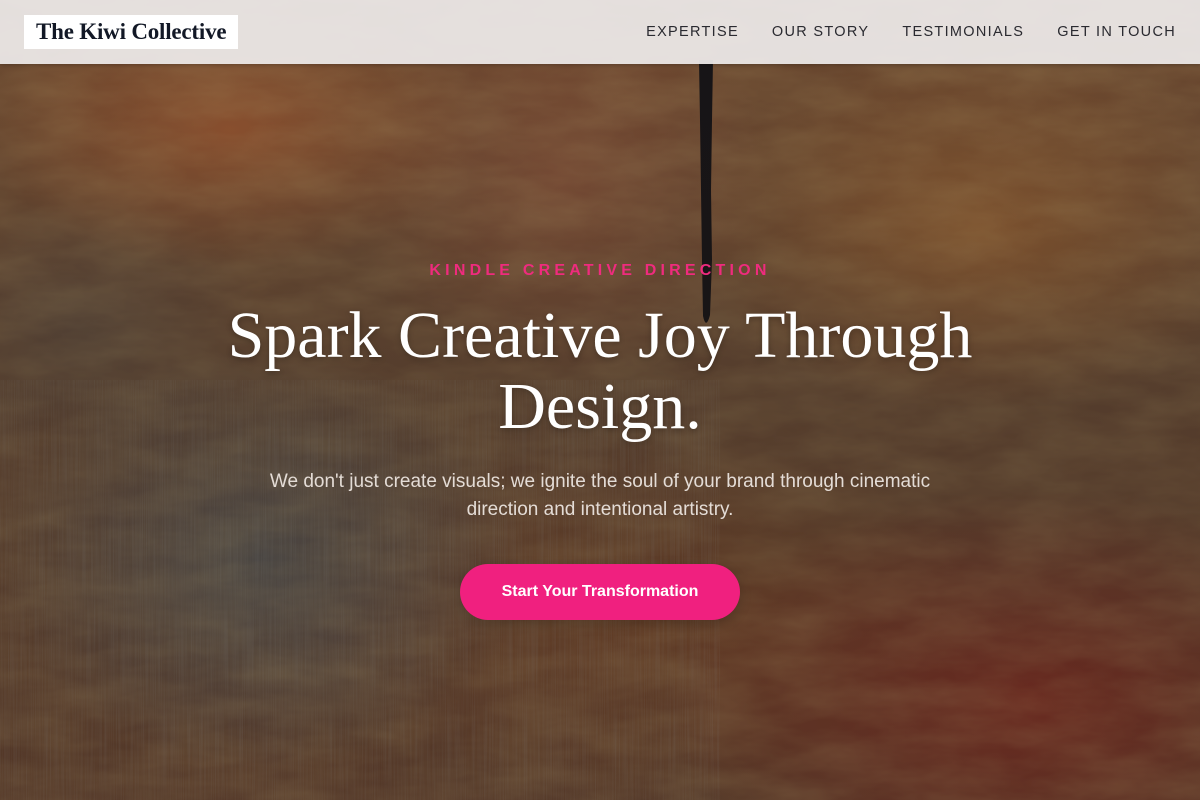  What do you see at coordinates (963, 32) in the screenshot?
I see `nav-link-testimonials: TESTIMONIALS` at bounding box center [963, 32].